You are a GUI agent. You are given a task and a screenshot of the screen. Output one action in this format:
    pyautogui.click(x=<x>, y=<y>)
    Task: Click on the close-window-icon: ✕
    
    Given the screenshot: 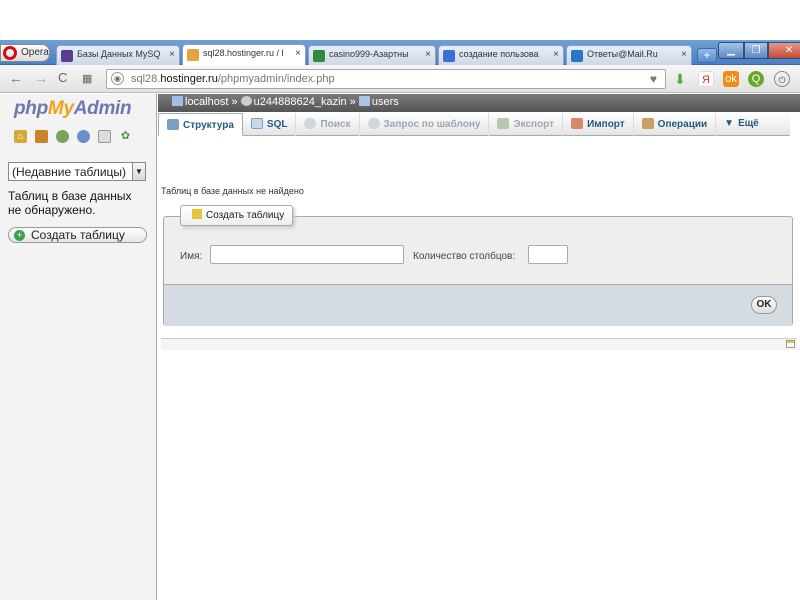 What is the action you would take?
    pyautogui.click(x=784, y=50)
    